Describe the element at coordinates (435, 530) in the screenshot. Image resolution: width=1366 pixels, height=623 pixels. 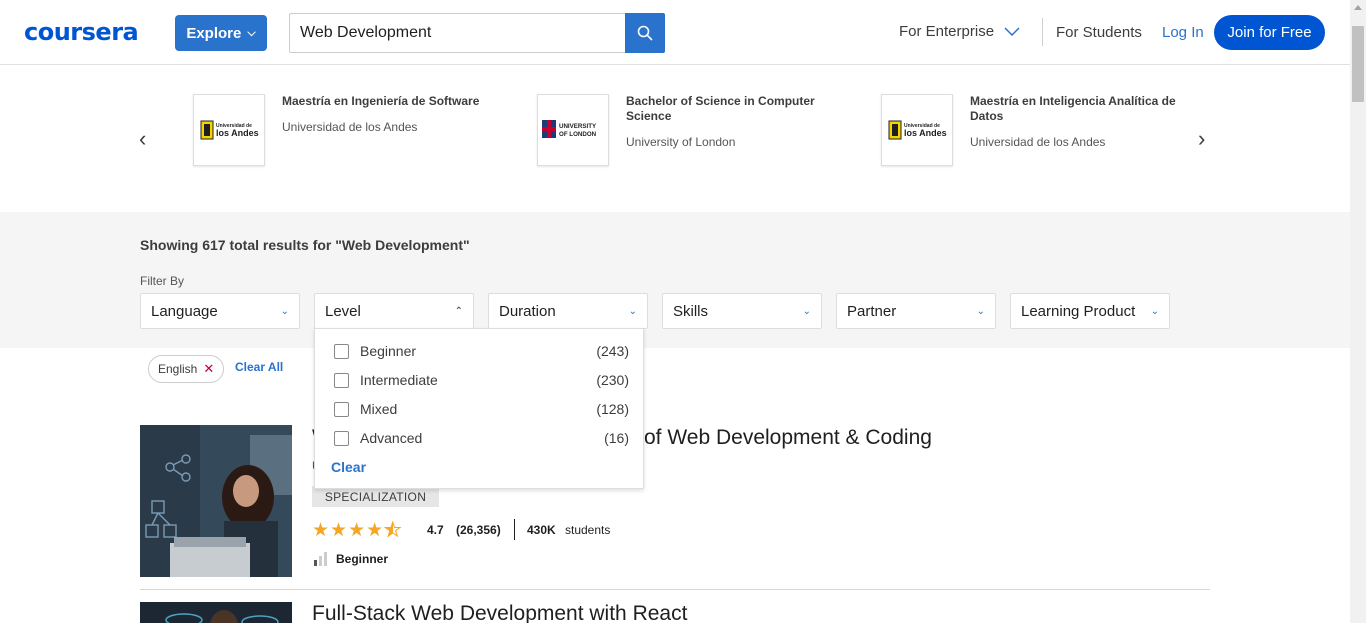
I see `rating-value: 4.7` at that location.